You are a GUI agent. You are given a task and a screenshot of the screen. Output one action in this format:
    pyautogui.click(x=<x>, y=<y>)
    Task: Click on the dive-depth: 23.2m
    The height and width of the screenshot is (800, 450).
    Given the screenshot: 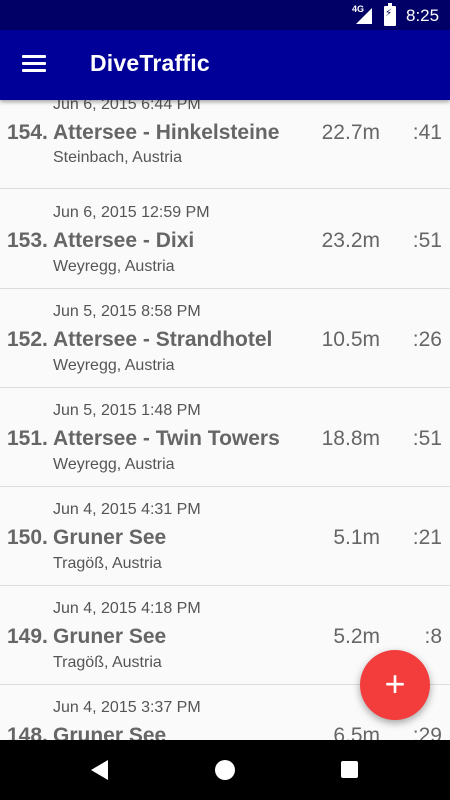 What is the action you would take?
    pyautogui.click(x=350, y=240)
    